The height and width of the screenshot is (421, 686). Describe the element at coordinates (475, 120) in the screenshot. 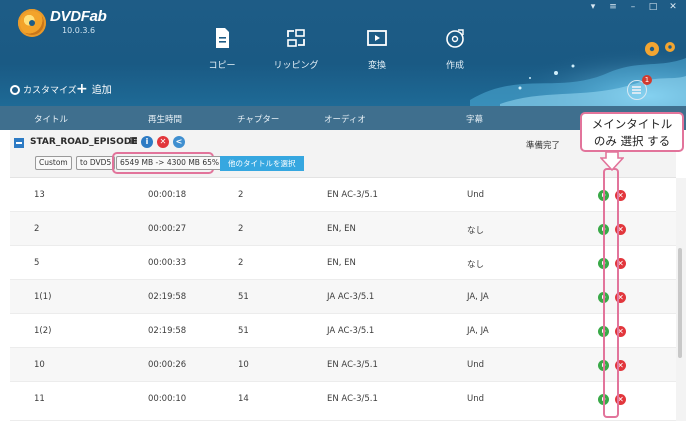

I see `col-subtitles: 字幕` at that location.